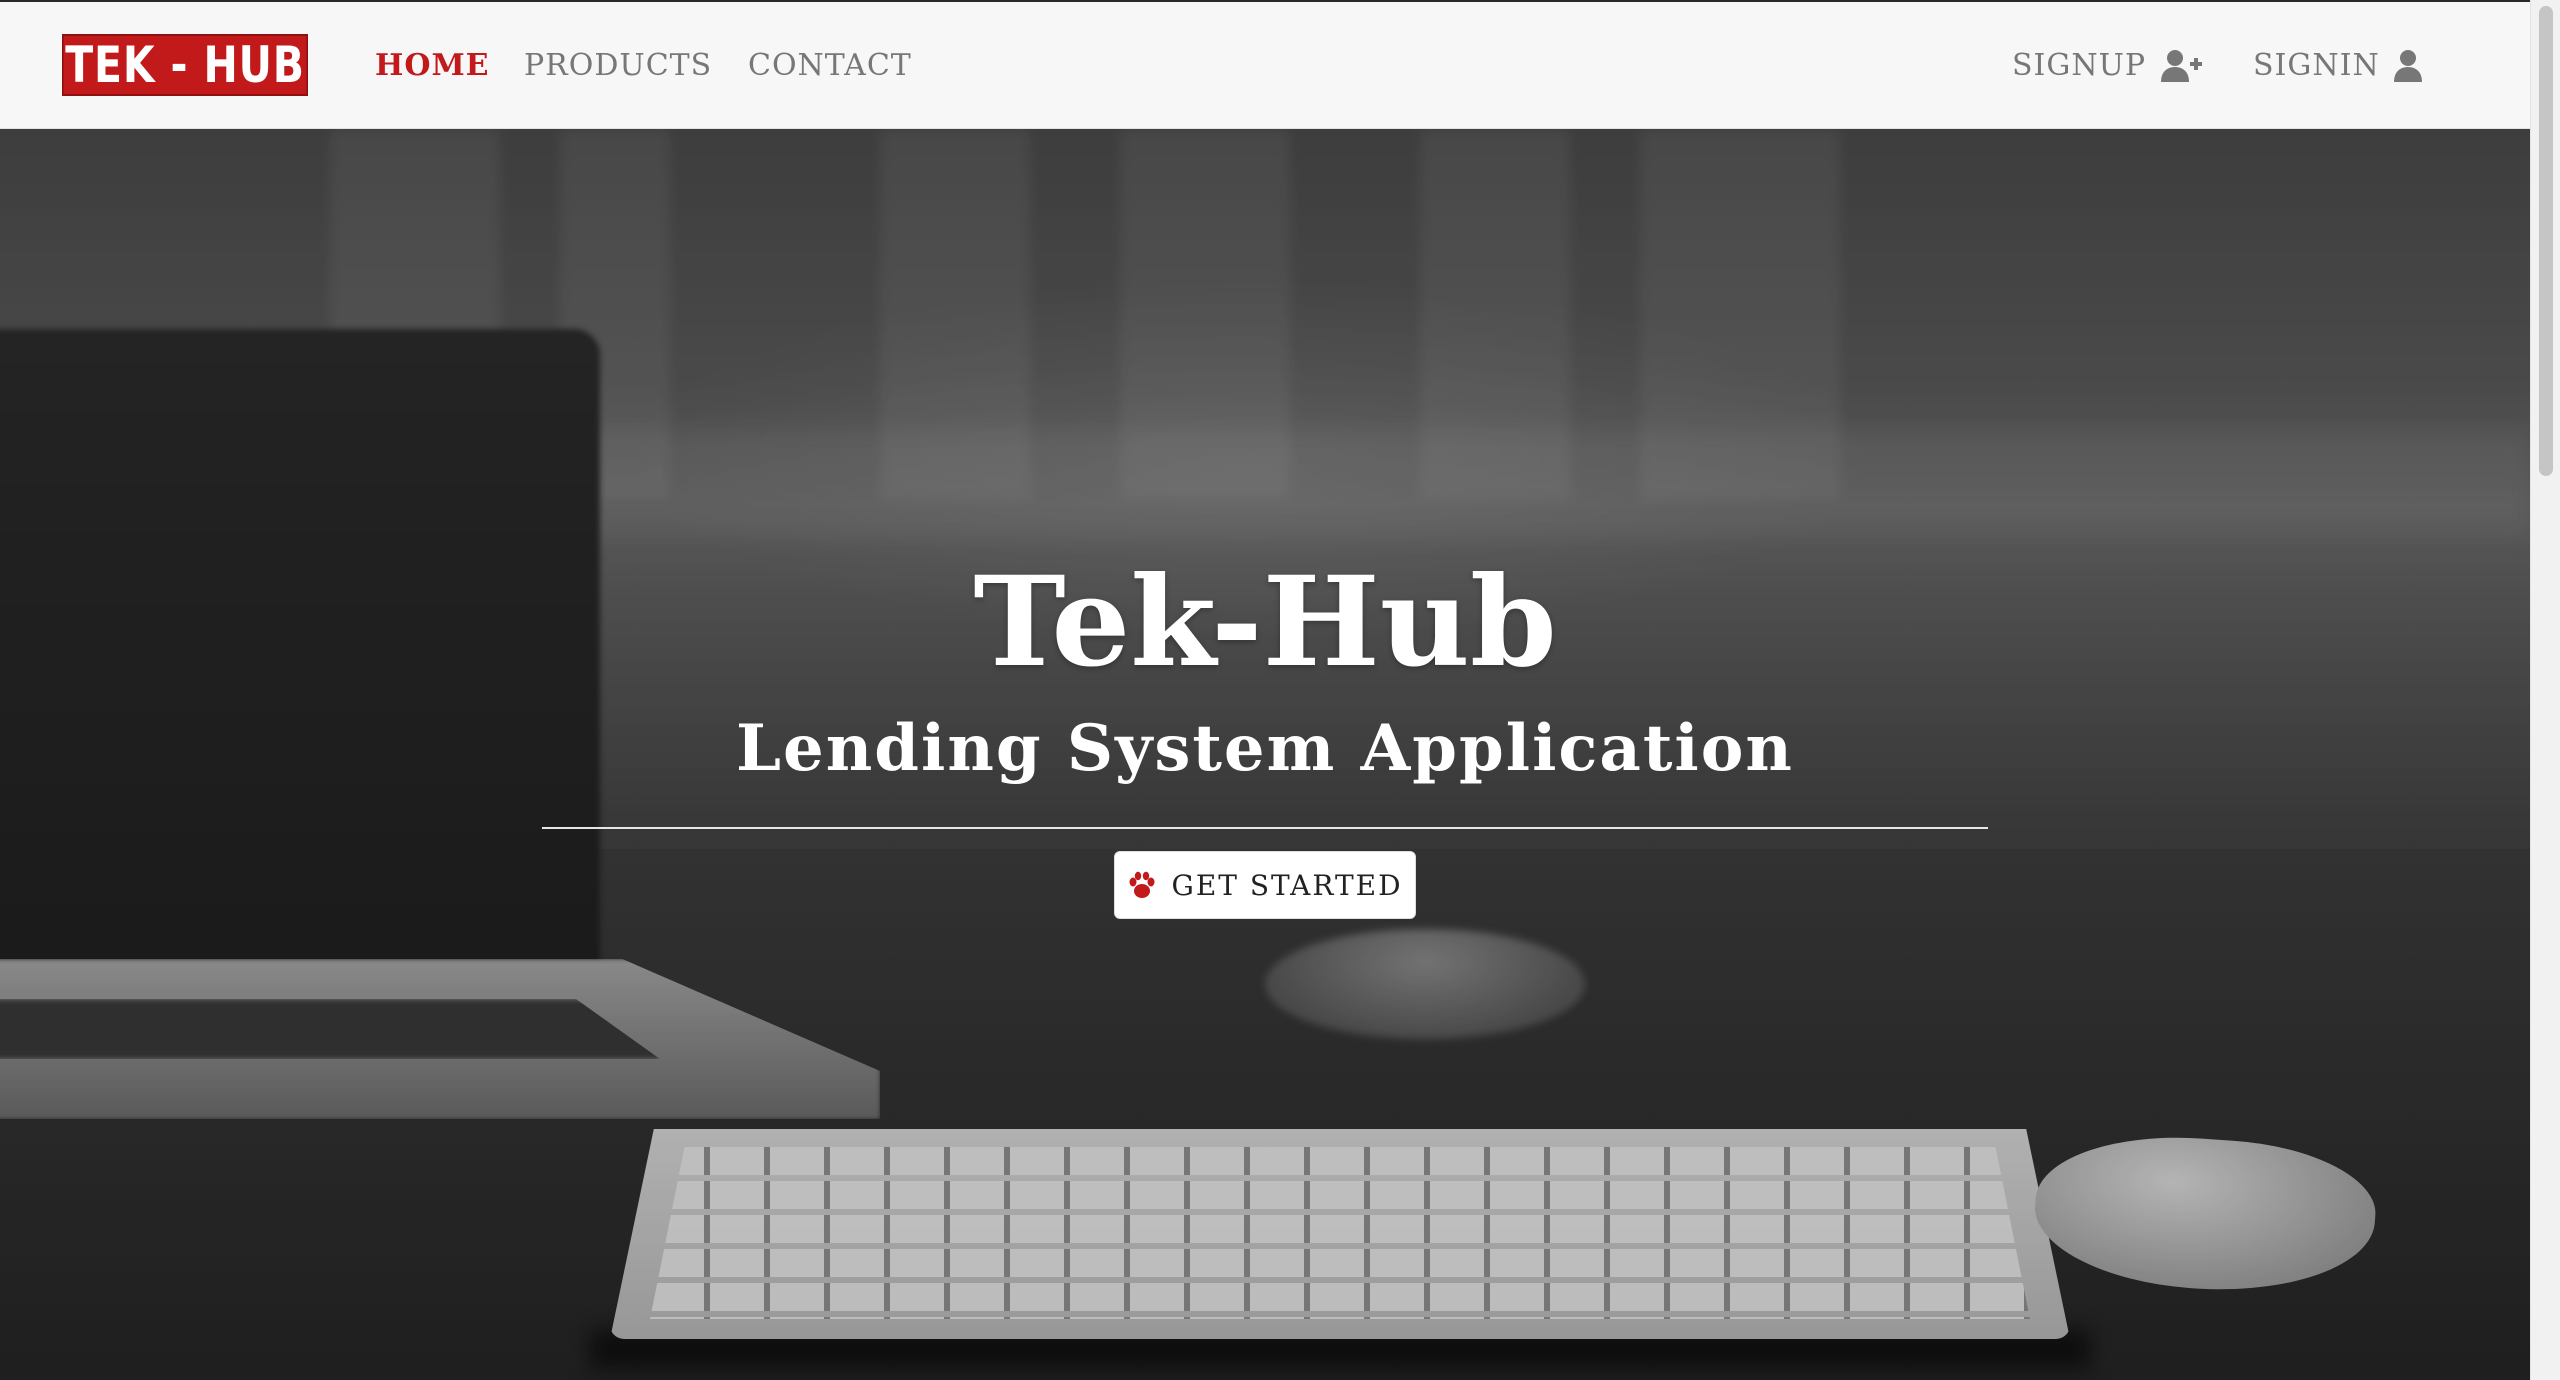 The width and height of the screenshot is (2560, 1380). I want to click on hero-subtitle: Lending System Application, so click(1265, 748).